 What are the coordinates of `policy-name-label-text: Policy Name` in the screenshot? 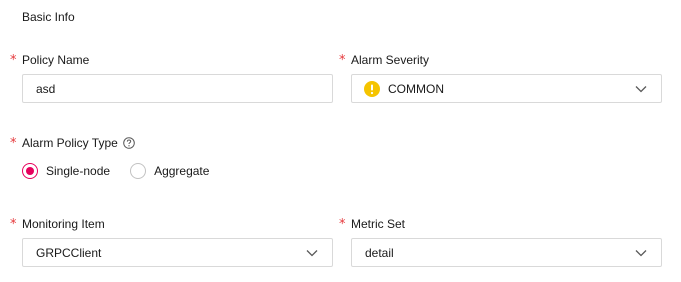 It's located at (56, 60).